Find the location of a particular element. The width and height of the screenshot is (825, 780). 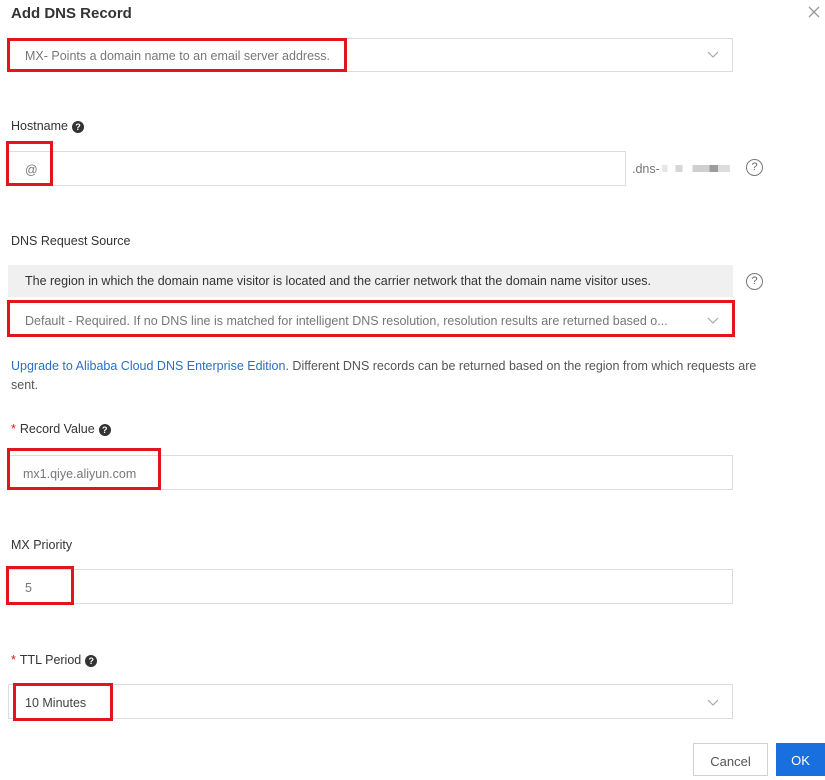

mx-priority-label: MX Priority is located at coordinates (42, 545).